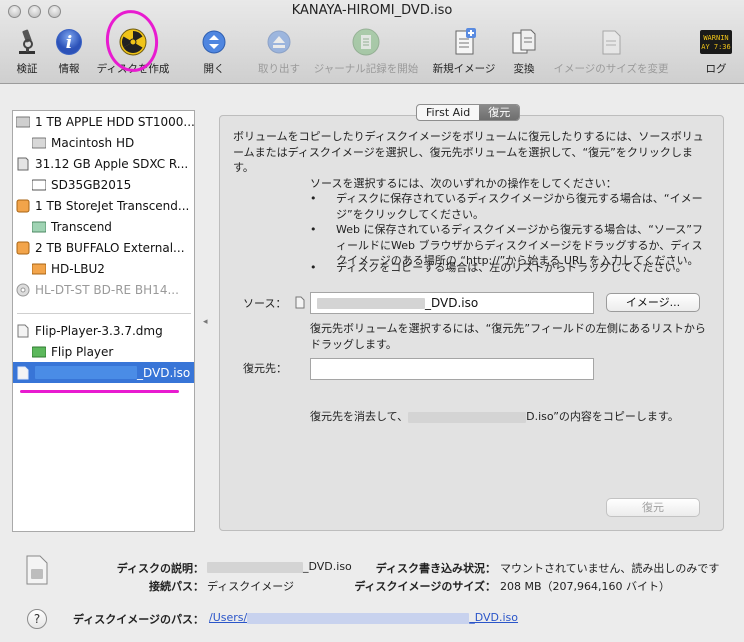 The height and width of the screenshot is (642, 744). I want to click on list-item: Flip Player, so click(112, 351).